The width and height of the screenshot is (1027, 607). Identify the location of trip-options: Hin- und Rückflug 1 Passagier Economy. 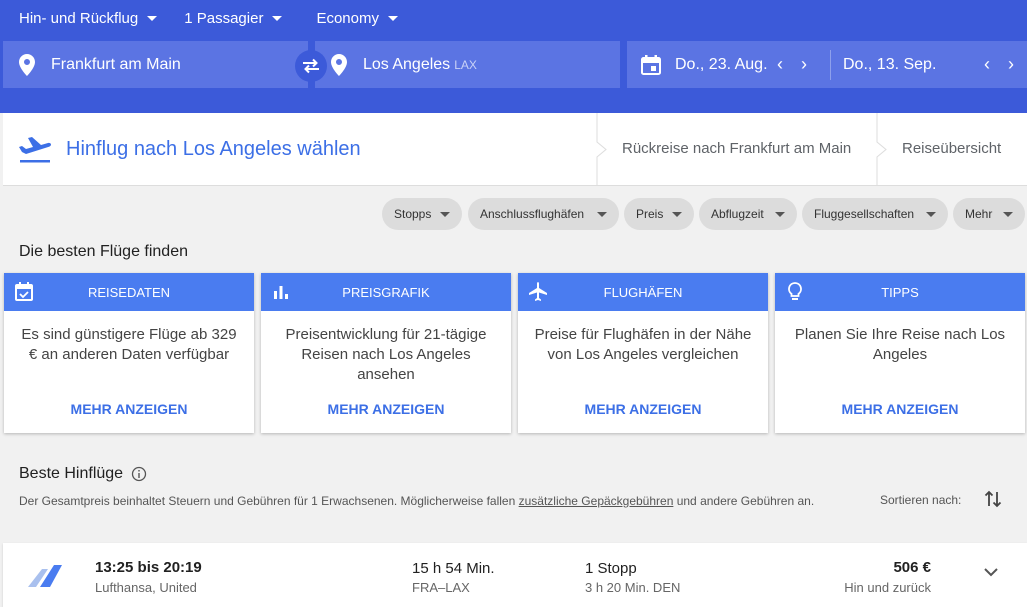
(200, 18).